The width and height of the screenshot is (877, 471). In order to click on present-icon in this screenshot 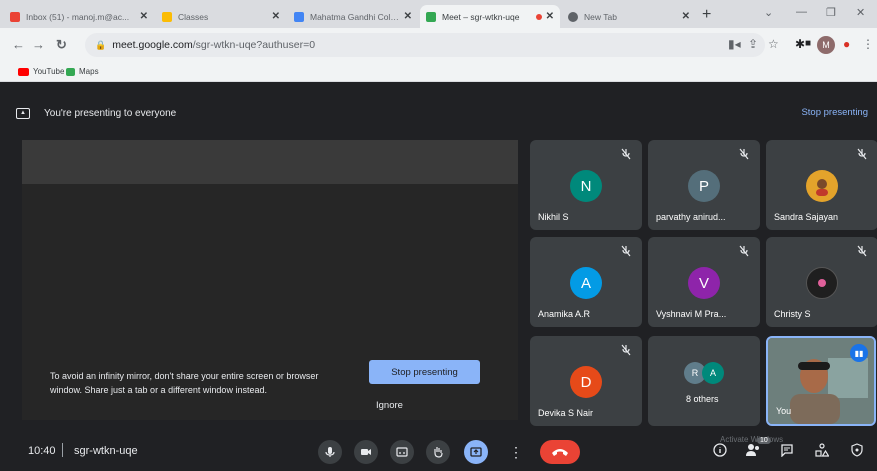, I will do `click(476, 452)`.